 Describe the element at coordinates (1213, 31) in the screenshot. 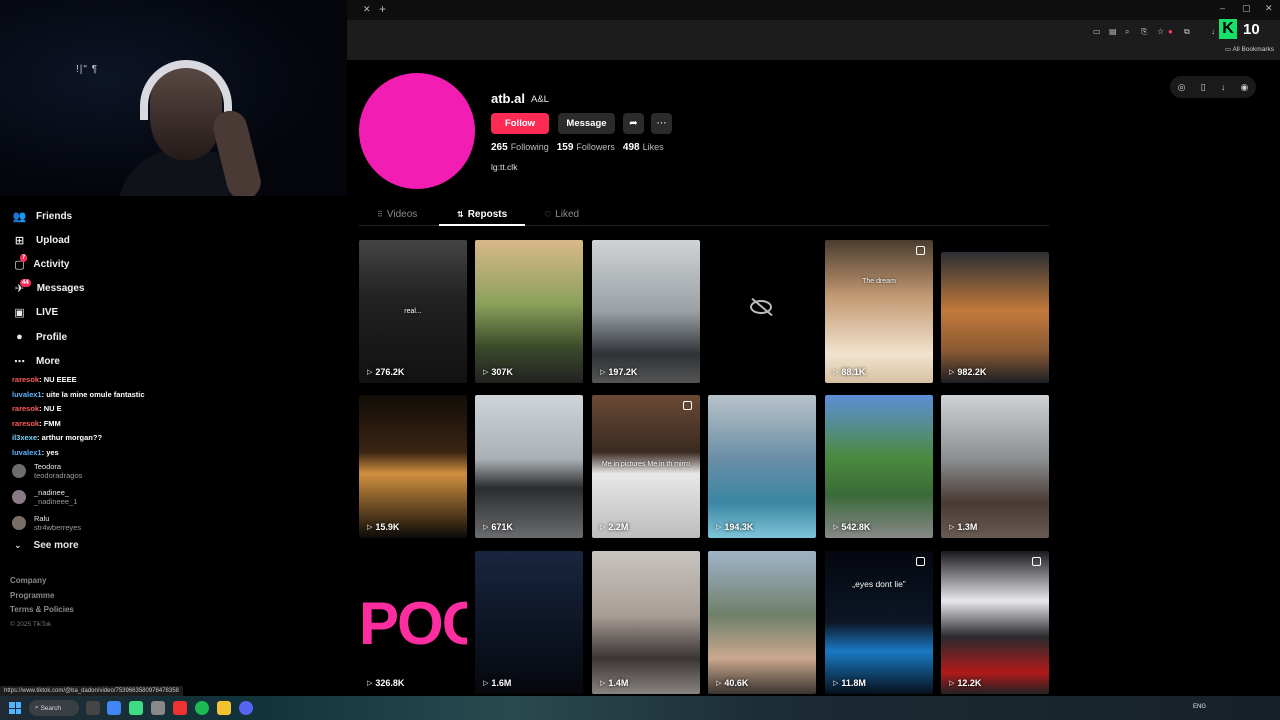

I see `download-icon: ↓` at that location.